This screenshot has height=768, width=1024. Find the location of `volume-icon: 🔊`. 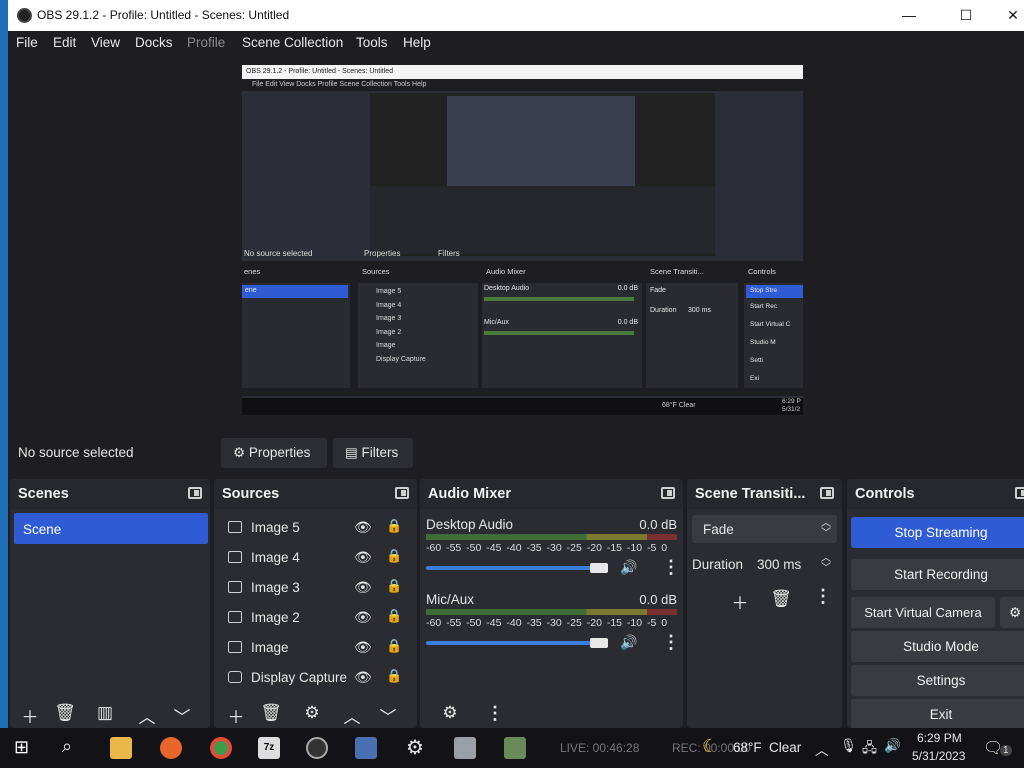

volume-icon: 🔊 is located at coordinates (892, 746).